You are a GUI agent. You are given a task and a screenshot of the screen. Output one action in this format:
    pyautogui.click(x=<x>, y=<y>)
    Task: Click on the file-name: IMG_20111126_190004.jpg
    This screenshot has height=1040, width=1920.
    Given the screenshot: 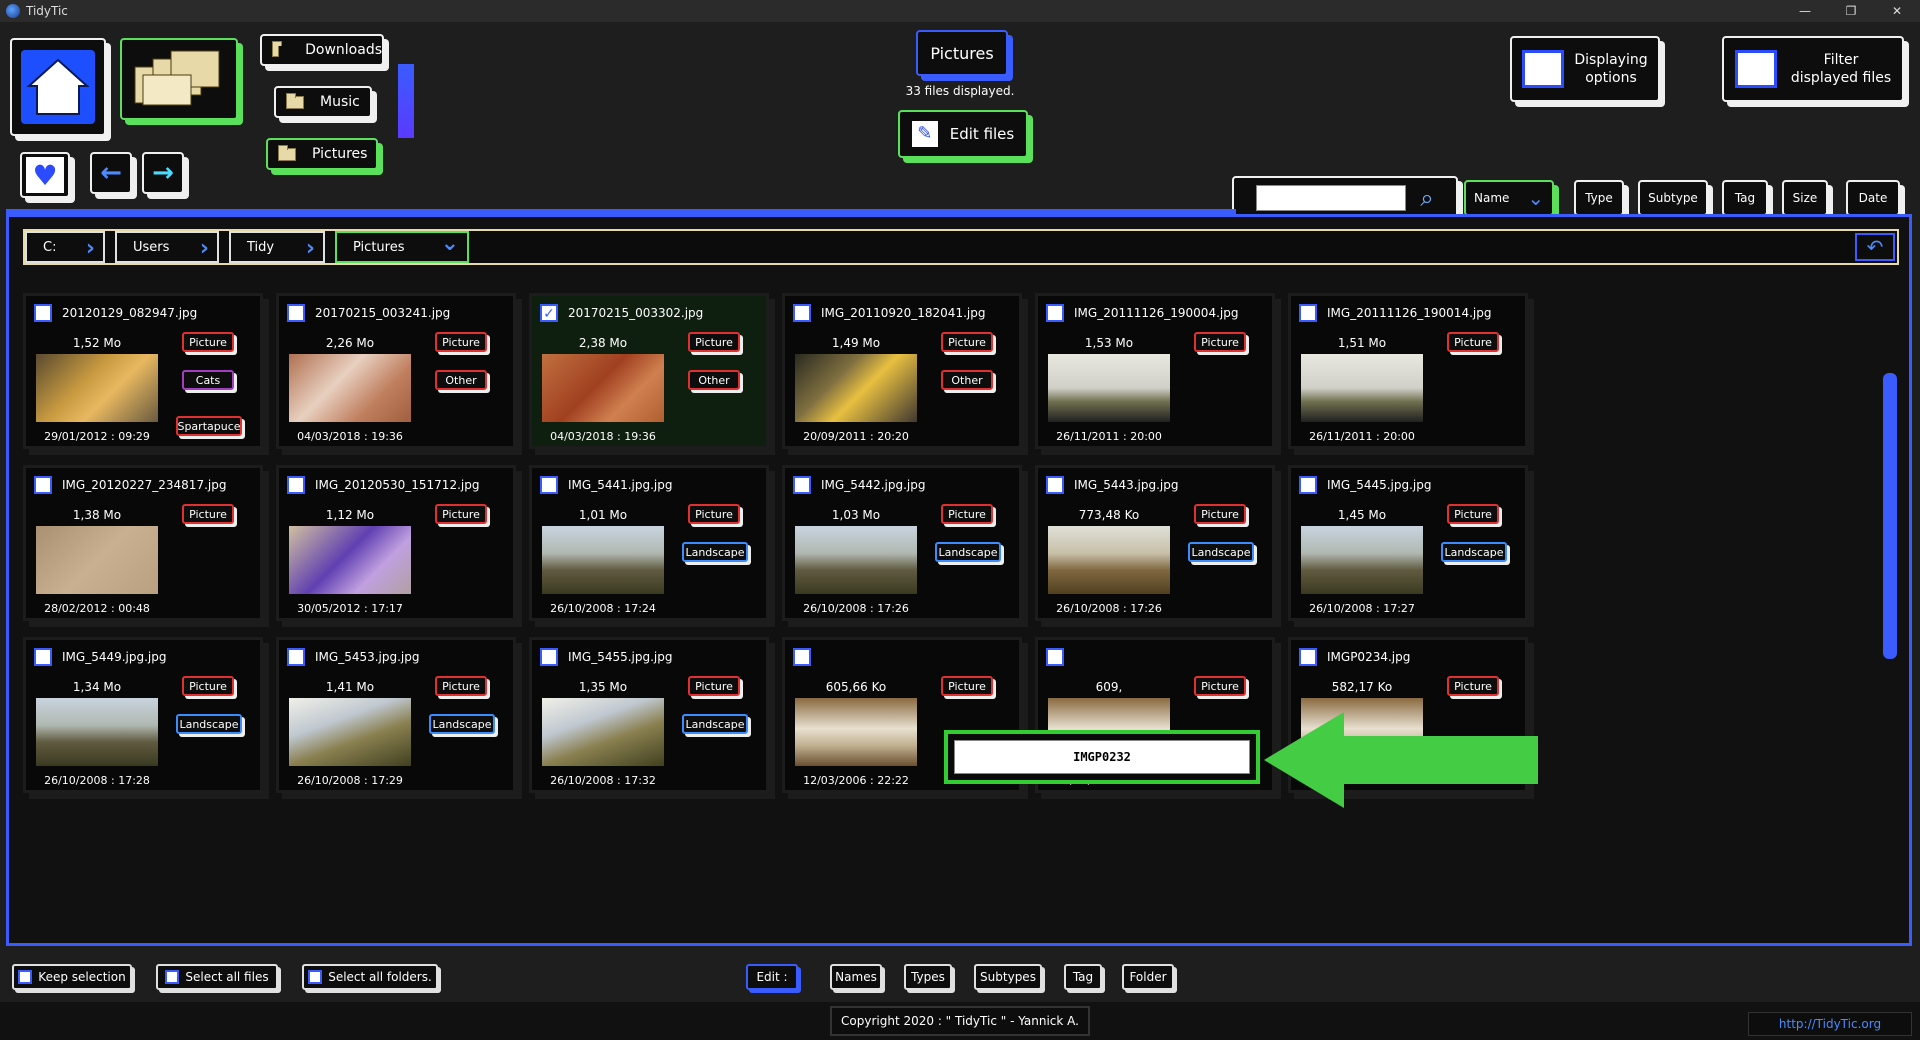 What is the action you would take?
    pyautogui.click(x=1156, y=313)
    